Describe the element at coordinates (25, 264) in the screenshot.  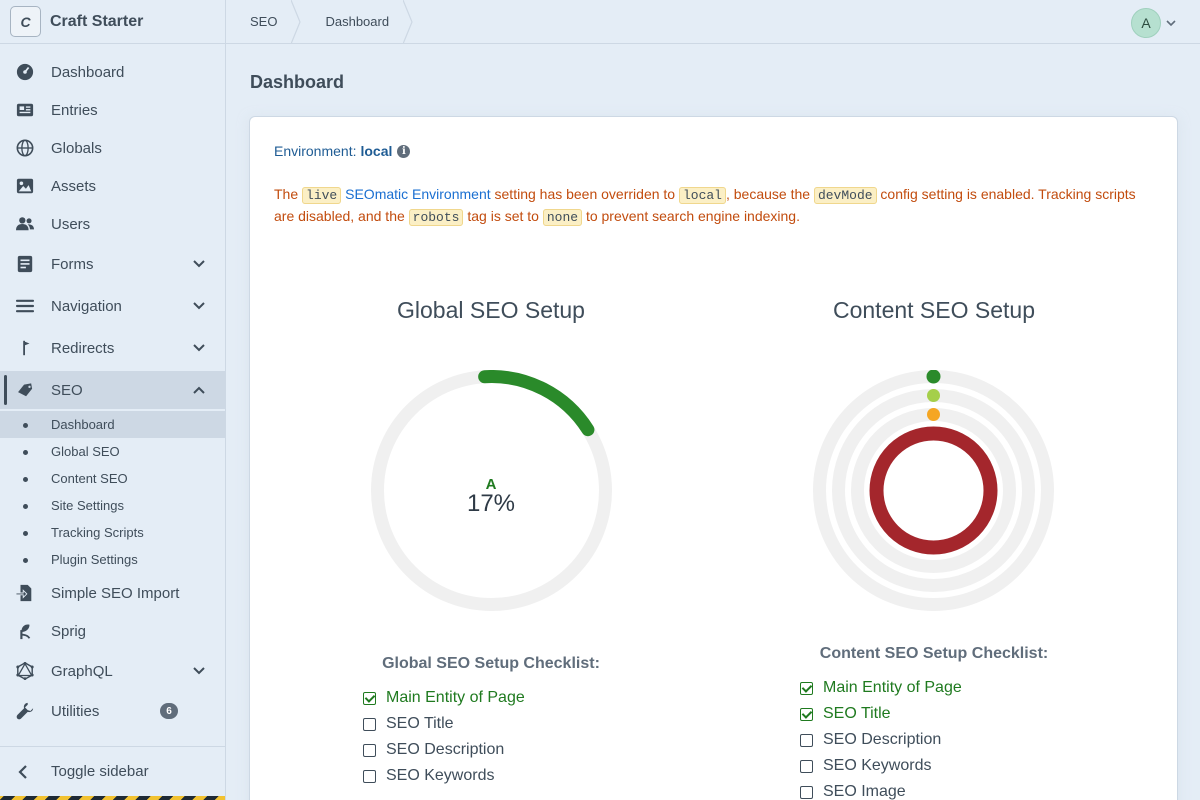
I see `form-icon` at that location.